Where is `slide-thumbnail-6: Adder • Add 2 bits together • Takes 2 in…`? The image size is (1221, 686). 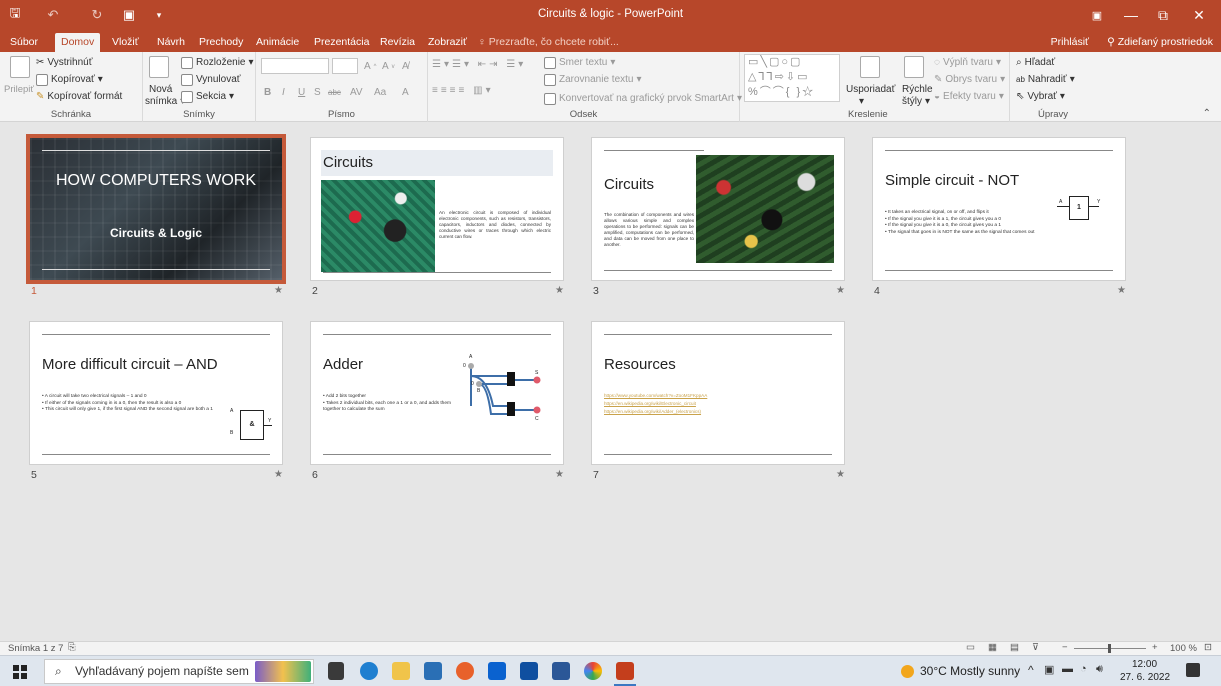 slide-thumbnail-6: Adder • Add 2 bits together • Takes 2 in… is located at coordinates (437, 393).